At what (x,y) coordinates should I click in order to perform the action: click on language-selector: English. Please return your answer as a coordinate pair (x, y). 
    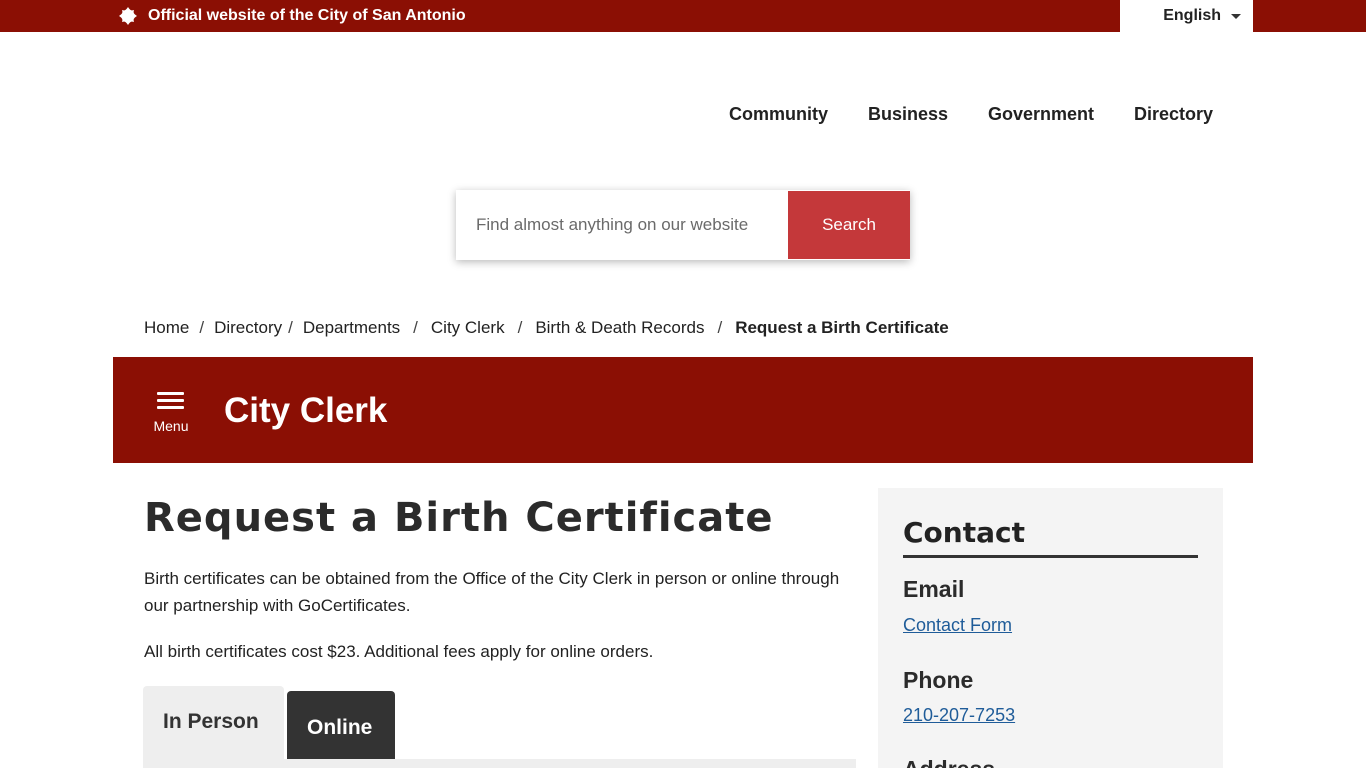
    Looking at the image, I should click on (1186, 16).